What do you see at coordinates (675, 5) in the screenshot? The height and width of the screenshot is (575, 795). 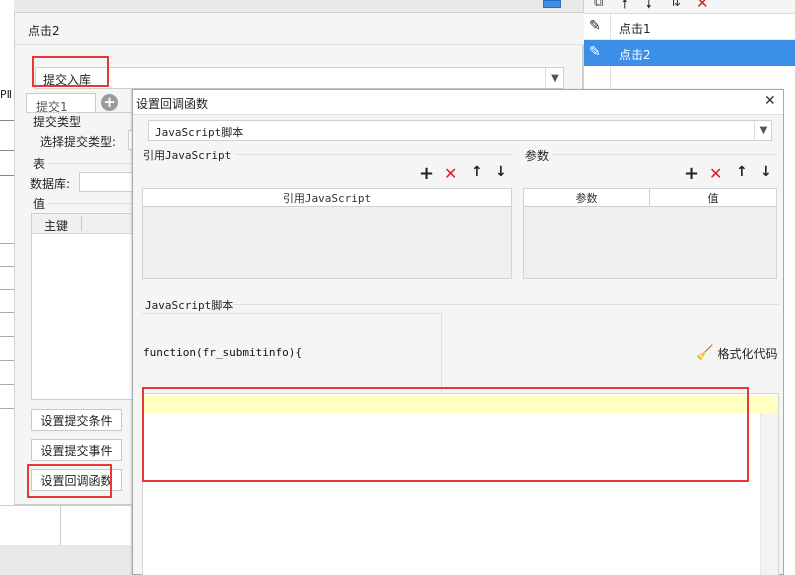 I see `sort-icon: ⇅` at bounding box center [675, 5].